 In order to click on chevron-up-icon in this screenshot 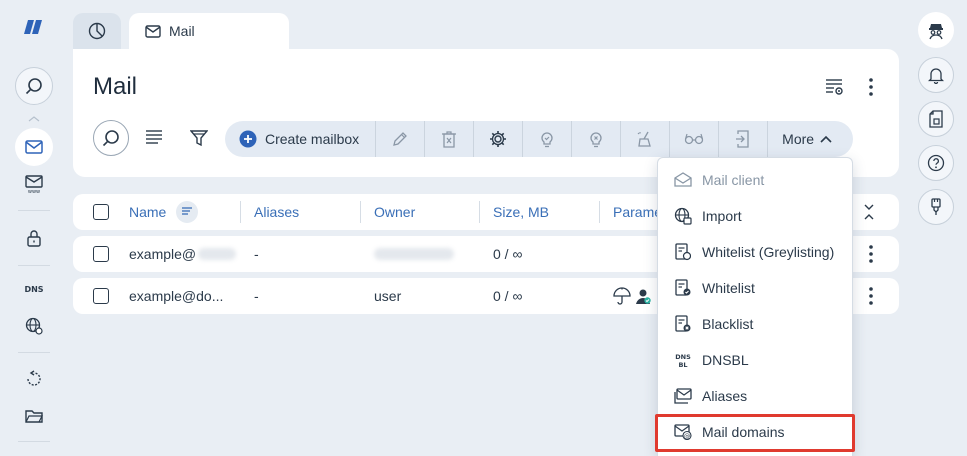, I will do `click(826, 139)`.